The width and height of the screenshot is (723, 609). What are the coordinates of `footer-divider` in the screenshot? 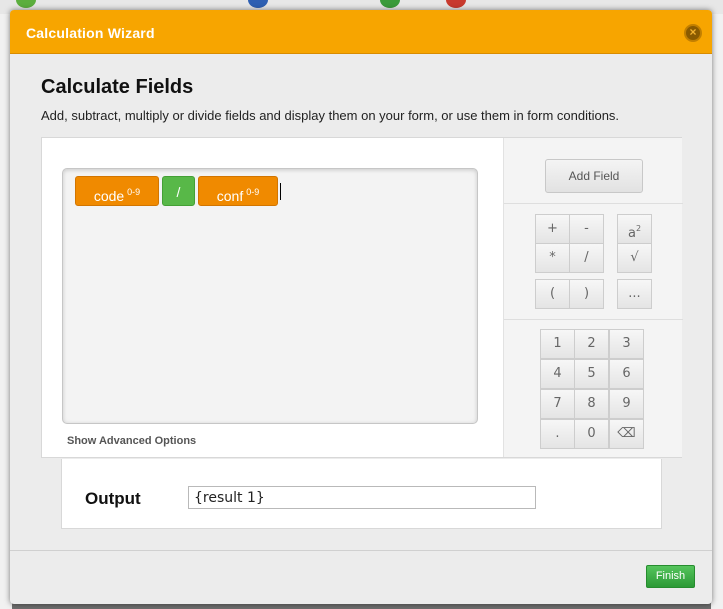 It's located at (361, 550).